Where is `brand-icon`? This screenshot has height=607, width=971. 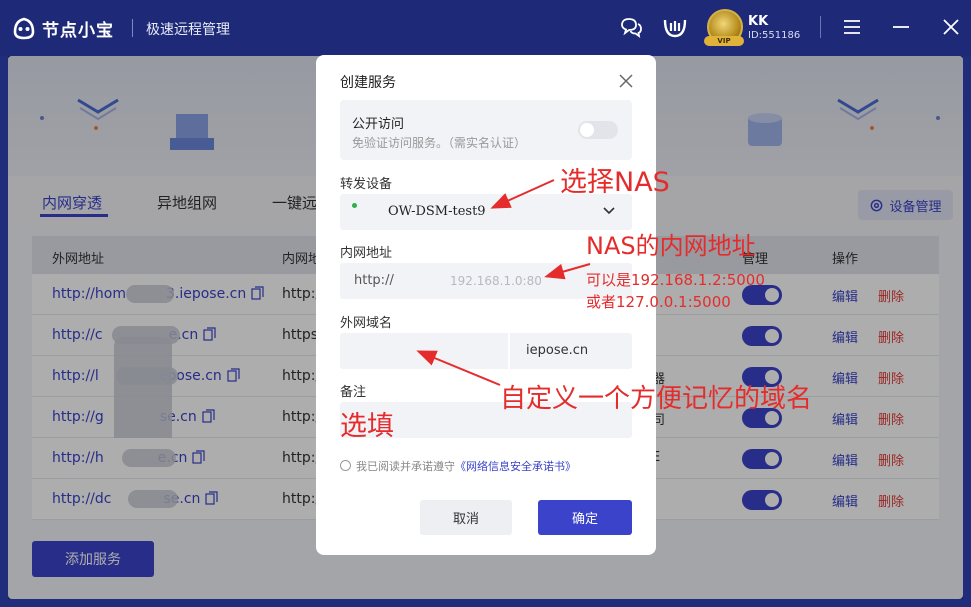
brand-icon is located at coordinates (675, 27).